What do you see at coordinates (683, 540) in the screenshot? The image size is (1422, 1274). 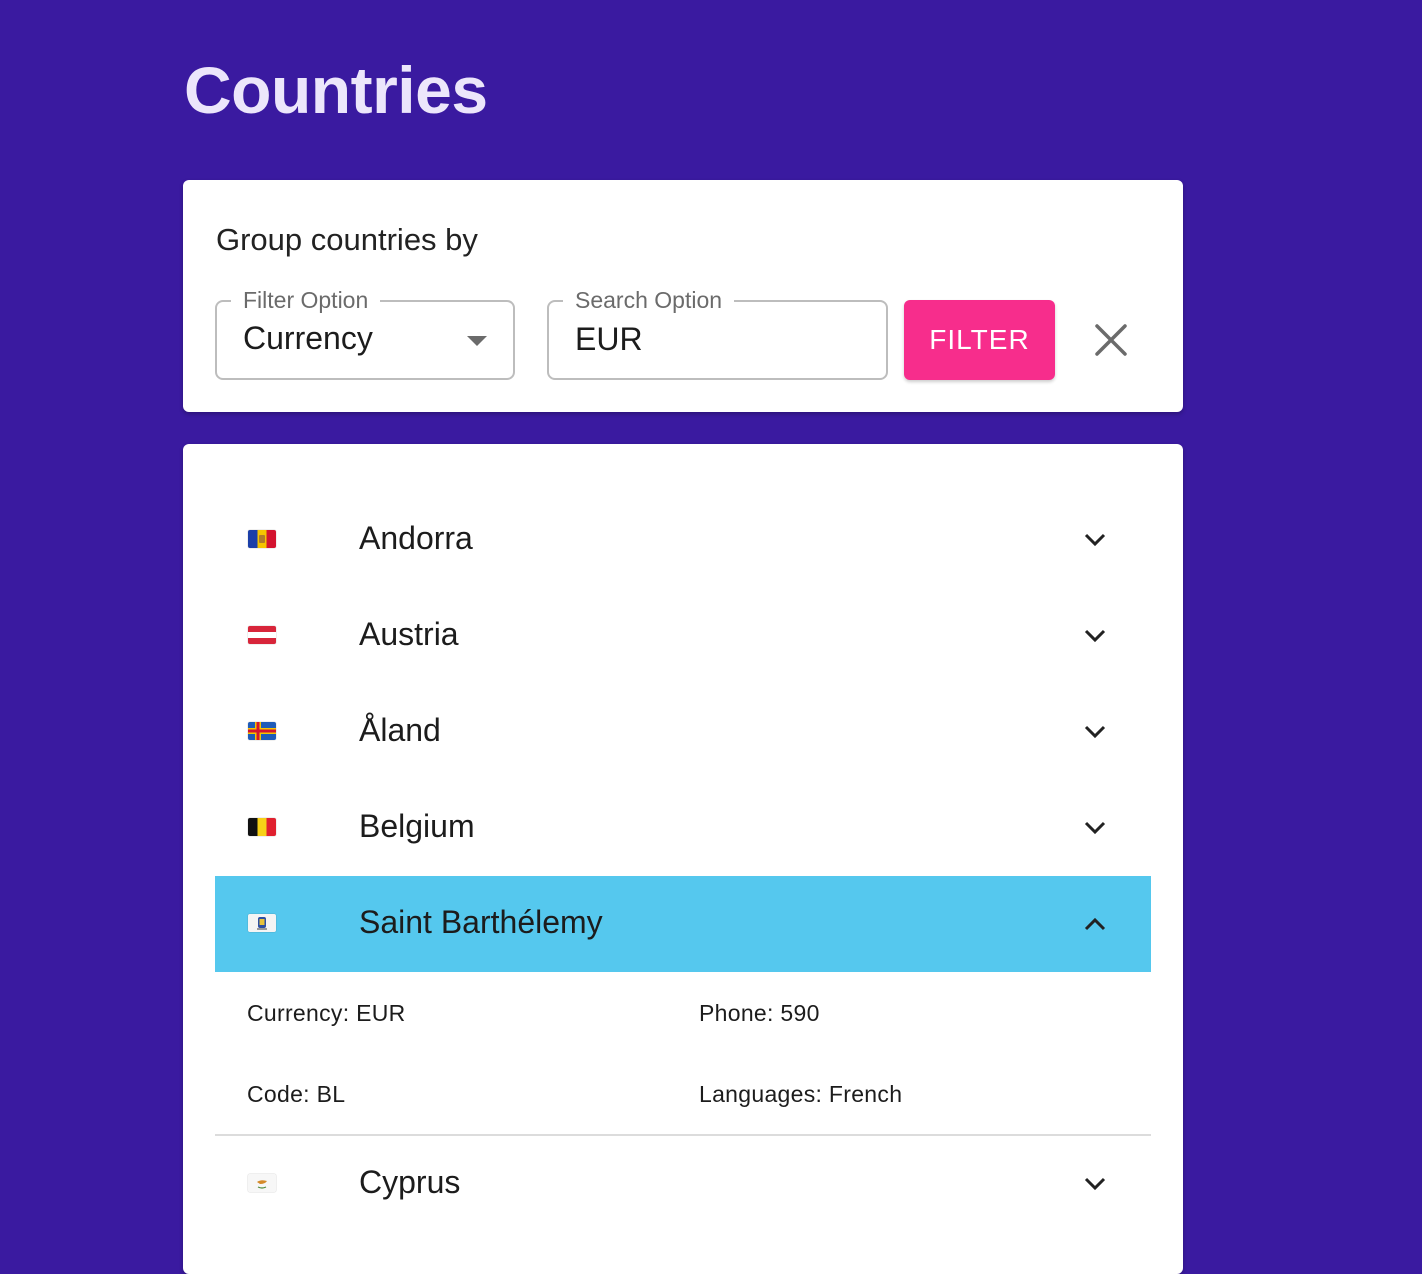 I see `country-row-andorra: Andorra` at bounding box center [683, 540].